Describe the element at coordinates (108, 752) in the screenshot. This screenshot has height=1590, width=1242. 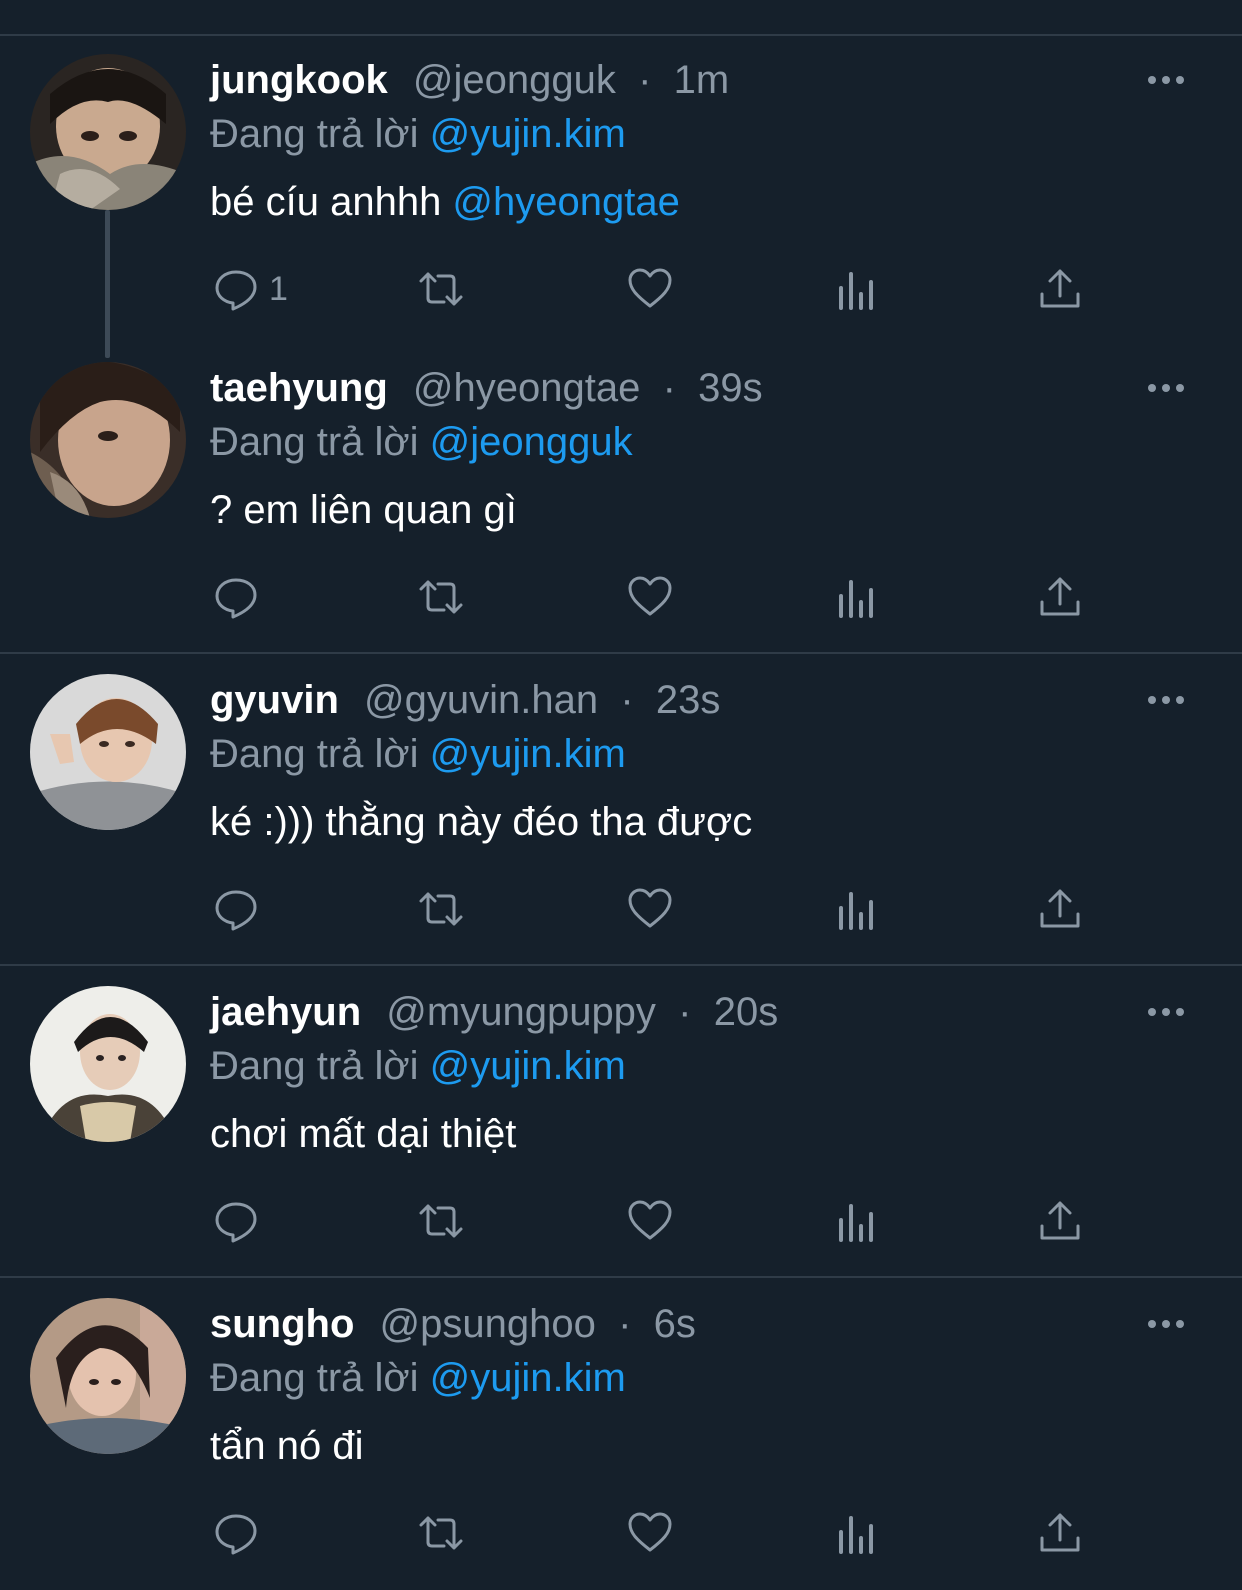
I see `avatar-gyuvin` at that location.